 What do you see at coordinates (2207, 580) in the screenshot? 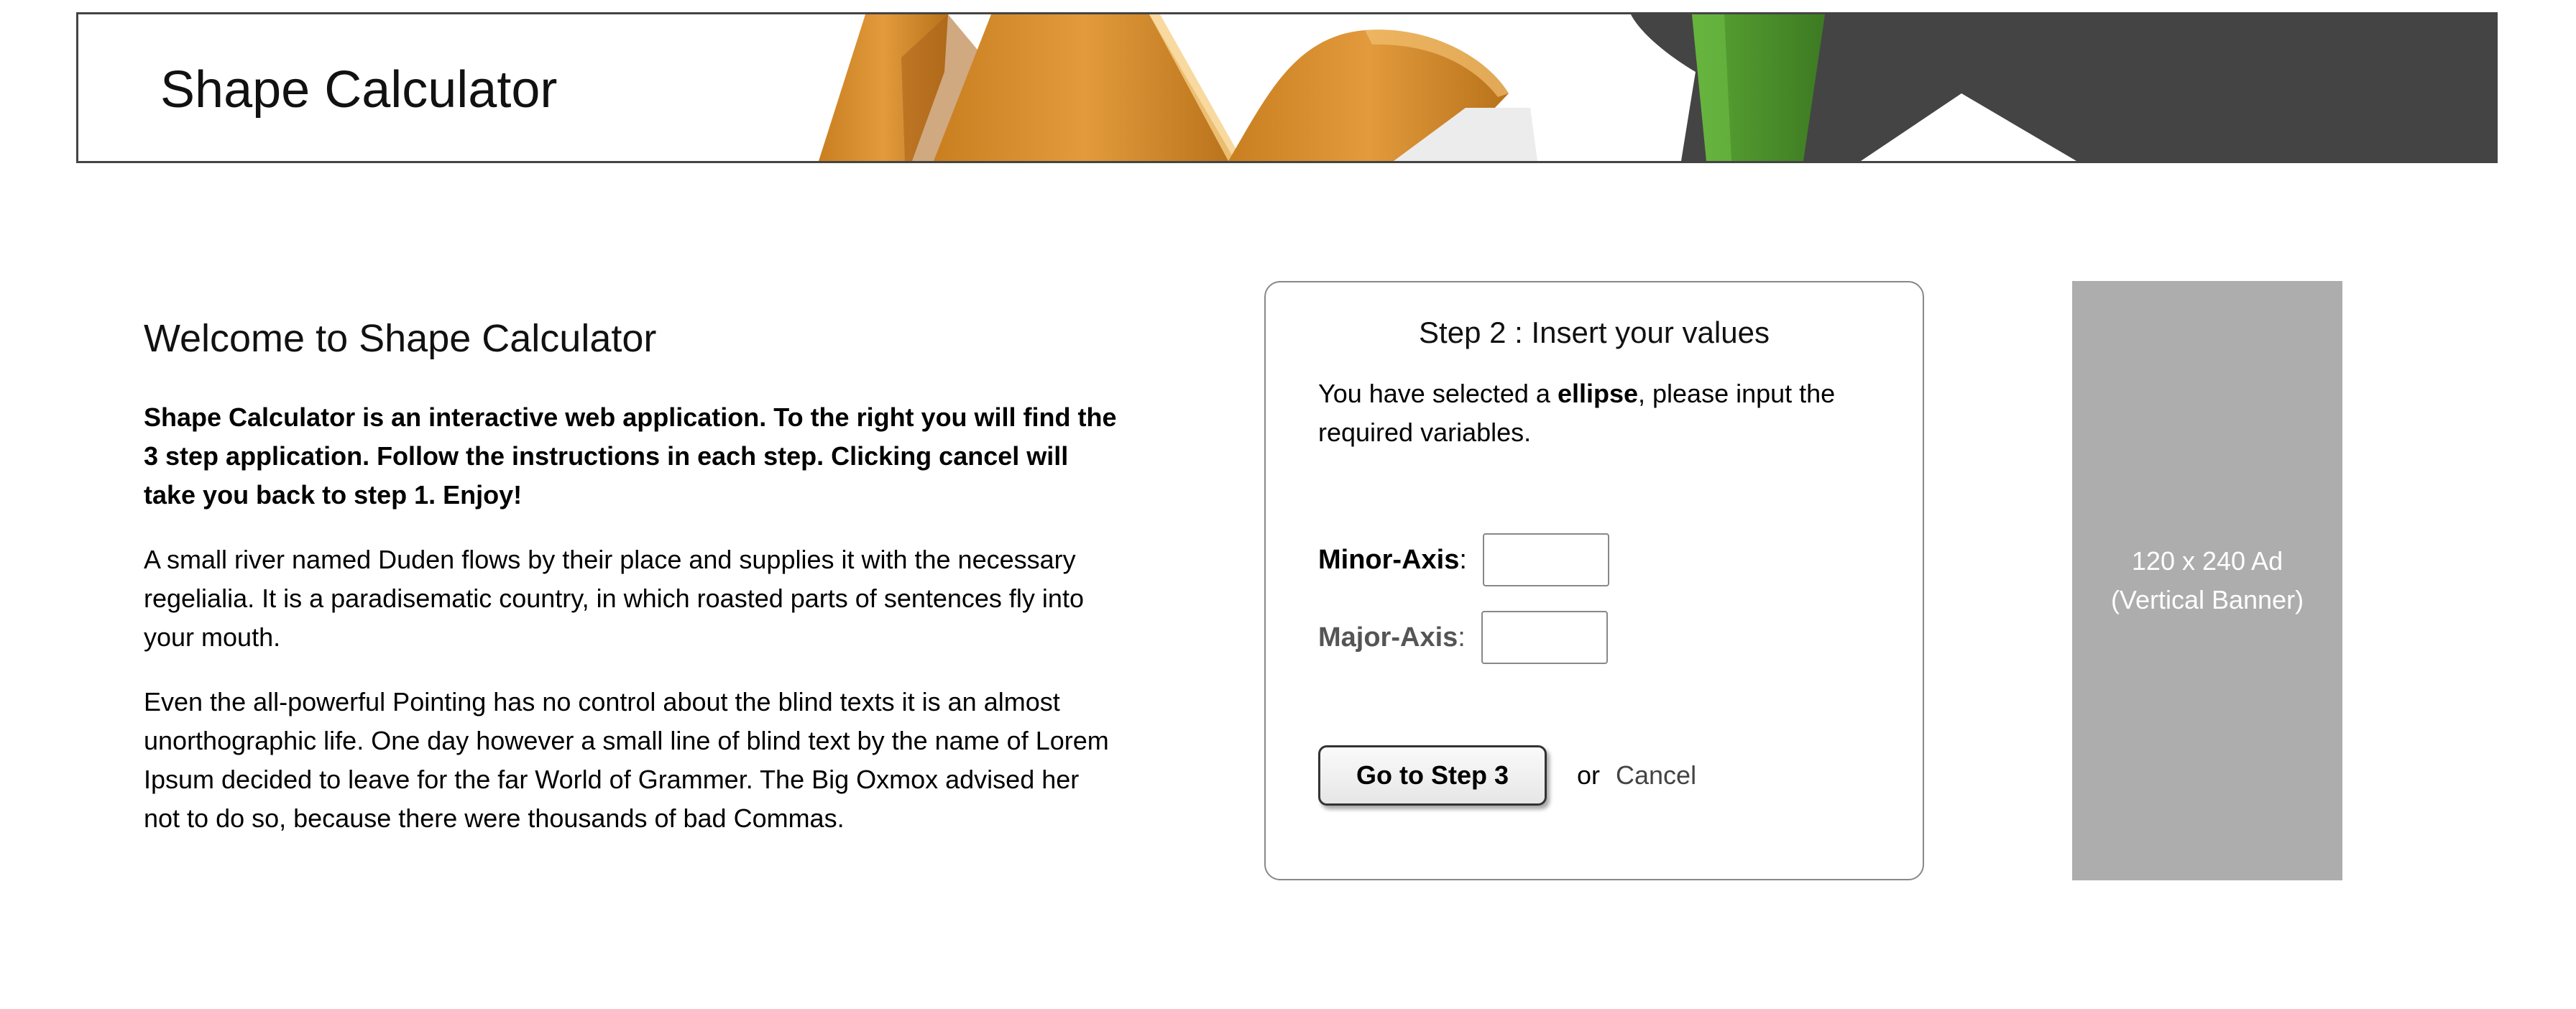
I see `vertical-ad-banner: 120 x 240 Ad (Vertical Banner)` at bounding box center [2207, 580].